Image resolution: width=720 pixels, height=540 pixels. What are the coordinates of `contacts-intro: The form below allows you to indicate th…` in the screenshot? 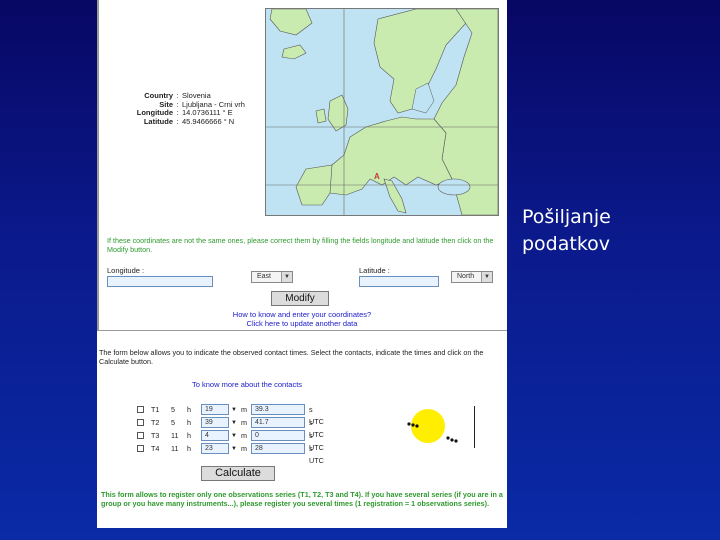 It's located at (291, 357).